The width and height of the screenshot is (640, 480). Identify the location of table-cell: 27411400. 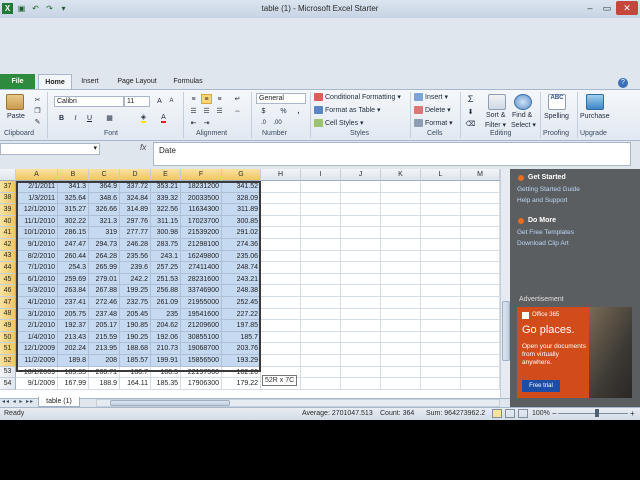
(201, 268).